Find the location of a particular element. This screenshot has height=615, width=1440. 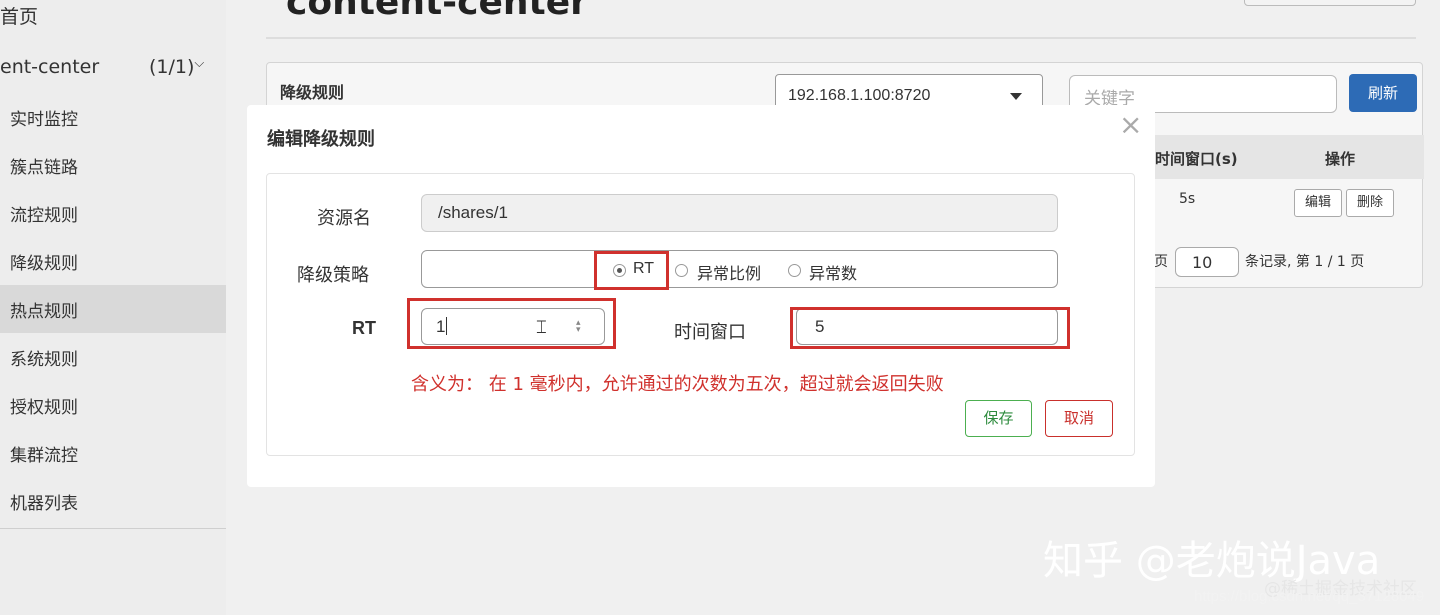

header-button is located at coordinates (1330, 3).